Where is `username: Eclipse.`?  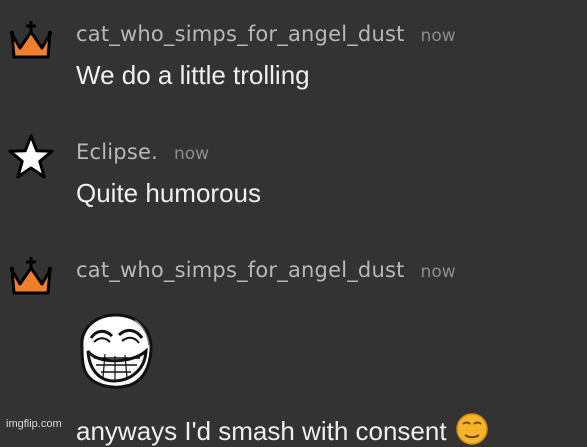
username: Eclipse. is located at coordinates (117, 152).